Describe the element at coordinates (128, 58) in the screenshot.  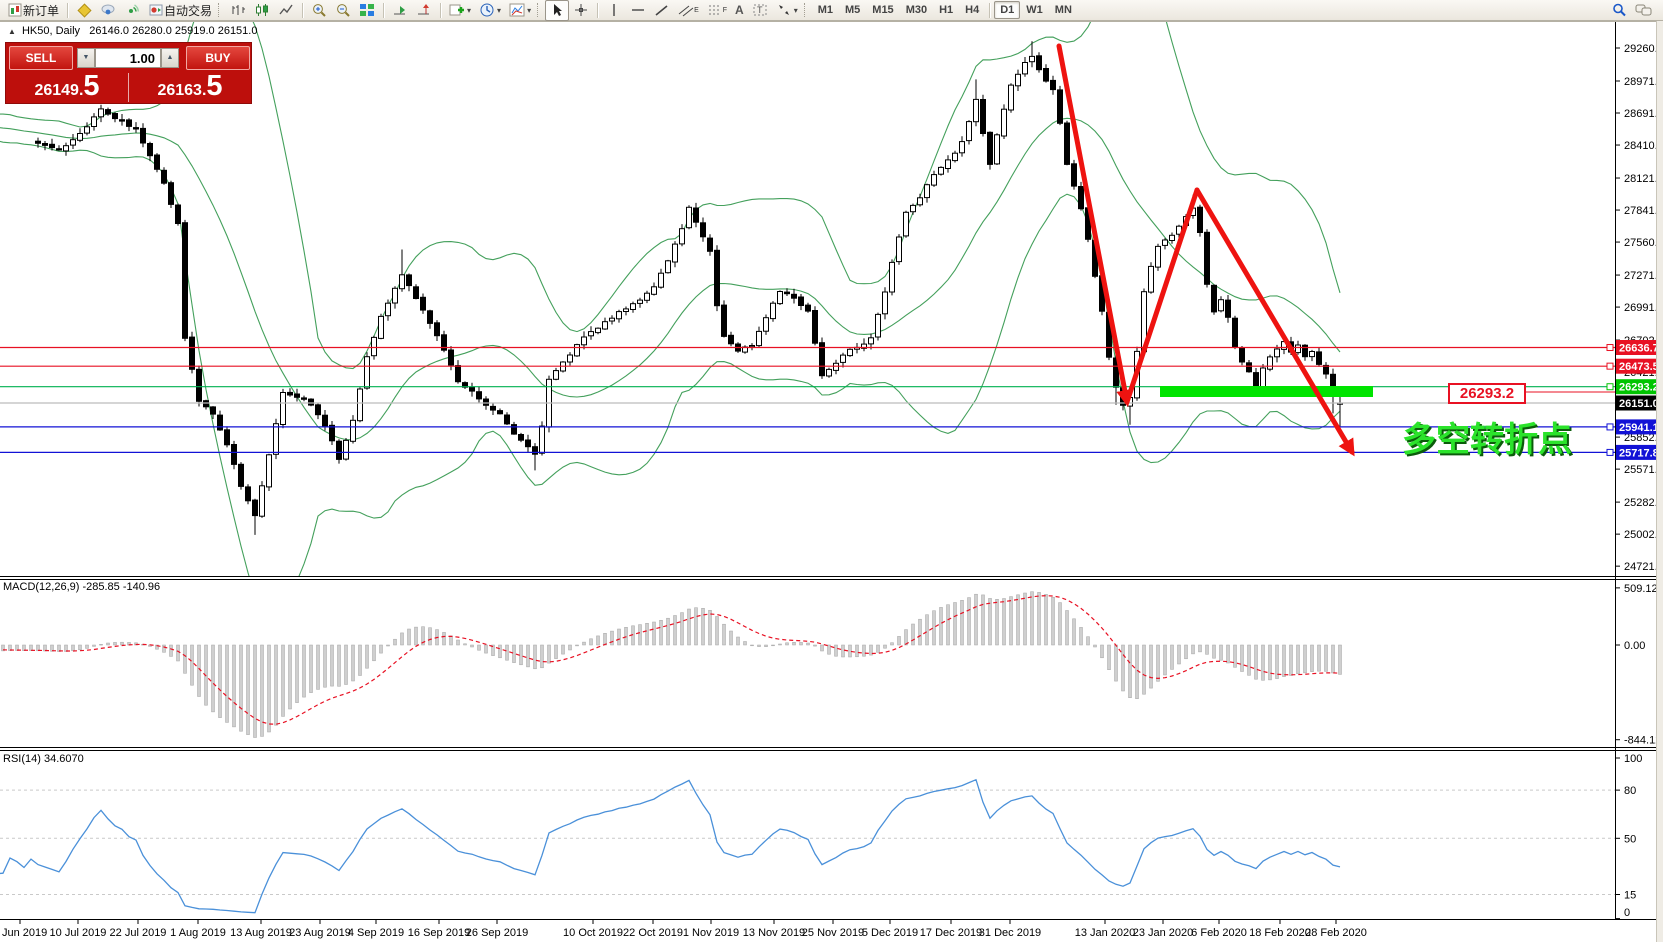
I see `volume-input` at that location.